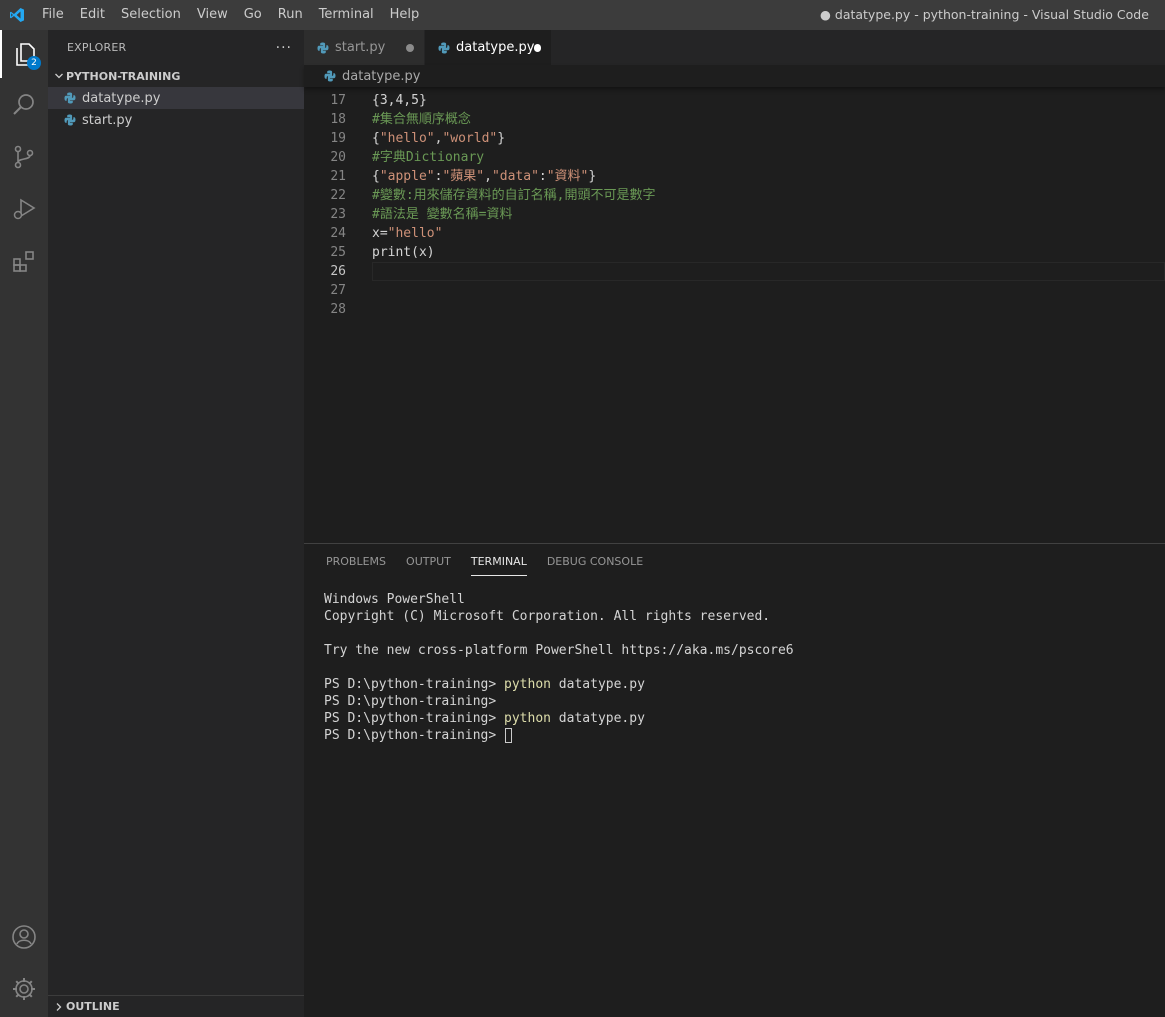 Image resolution: width=1165 pixels, height=1017 pixels. I want to click on menu-terminal: Terminal, so click(346, 15).